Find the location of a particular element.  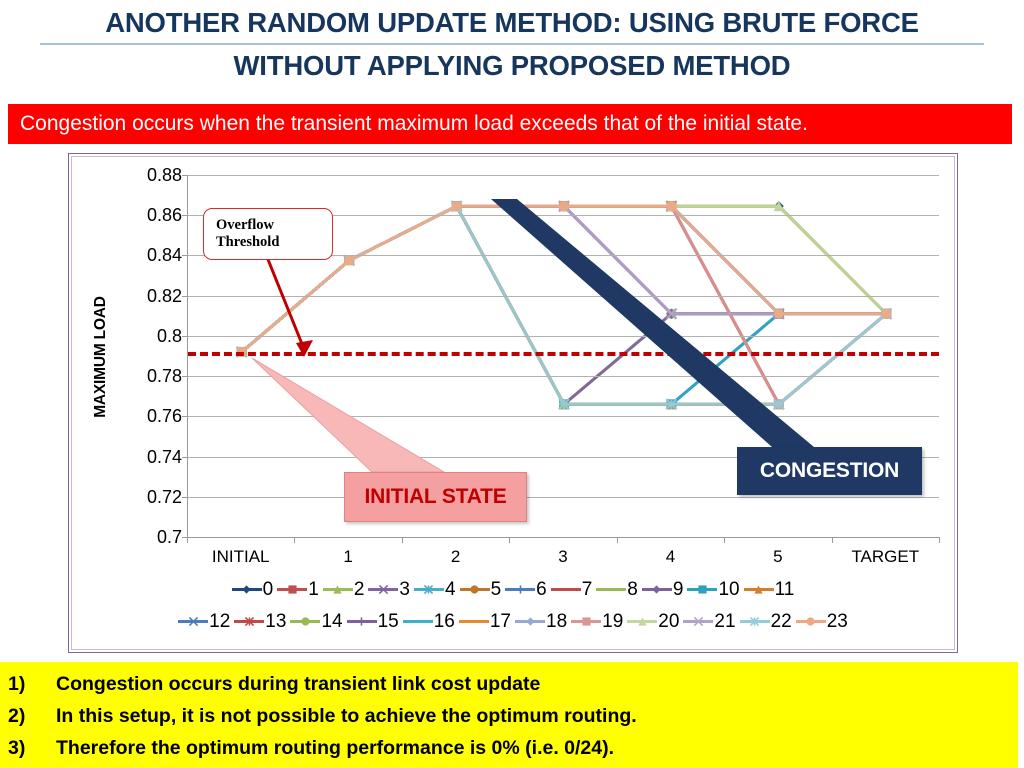

legend-item-2: 2 is located at coordinates (345, 589).